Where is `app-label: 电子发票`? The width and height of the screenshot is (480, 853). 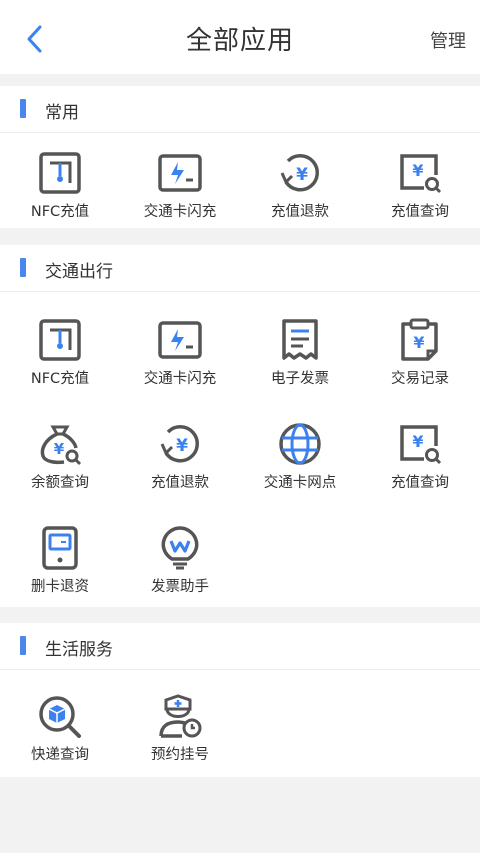 app-label: 电子发票 is located at coordinates (300, 379).